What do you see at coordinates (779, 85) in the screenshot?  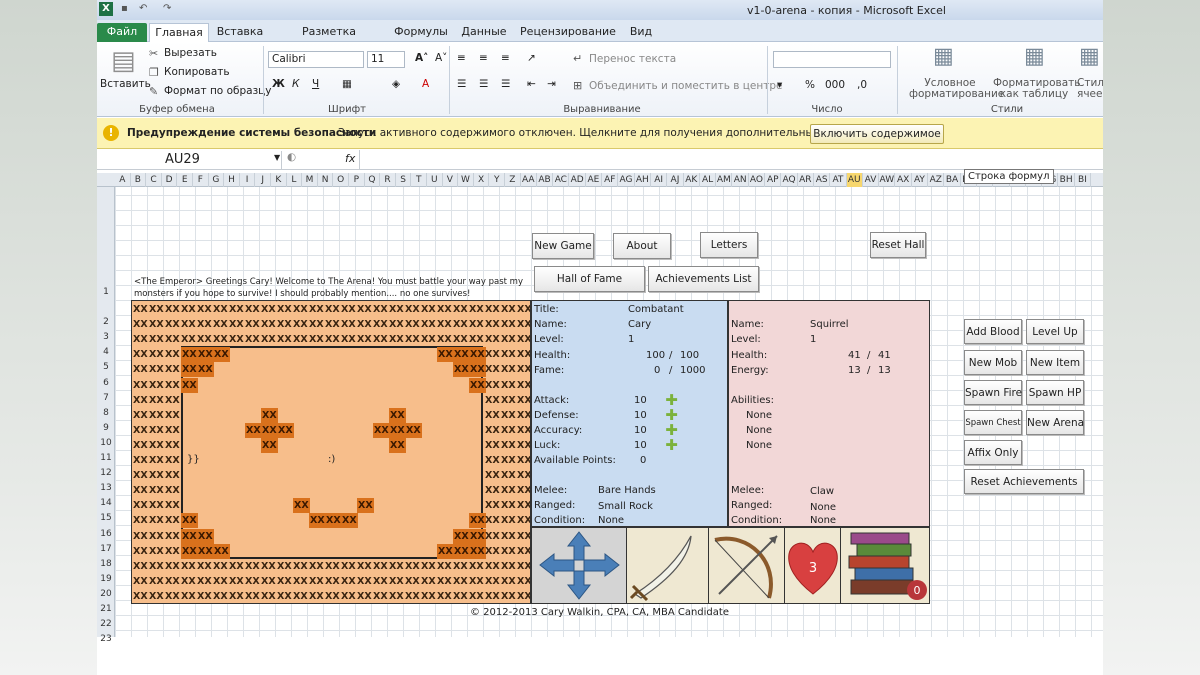 I see `currency-icon: ▾` at bounding box center [779, 85].